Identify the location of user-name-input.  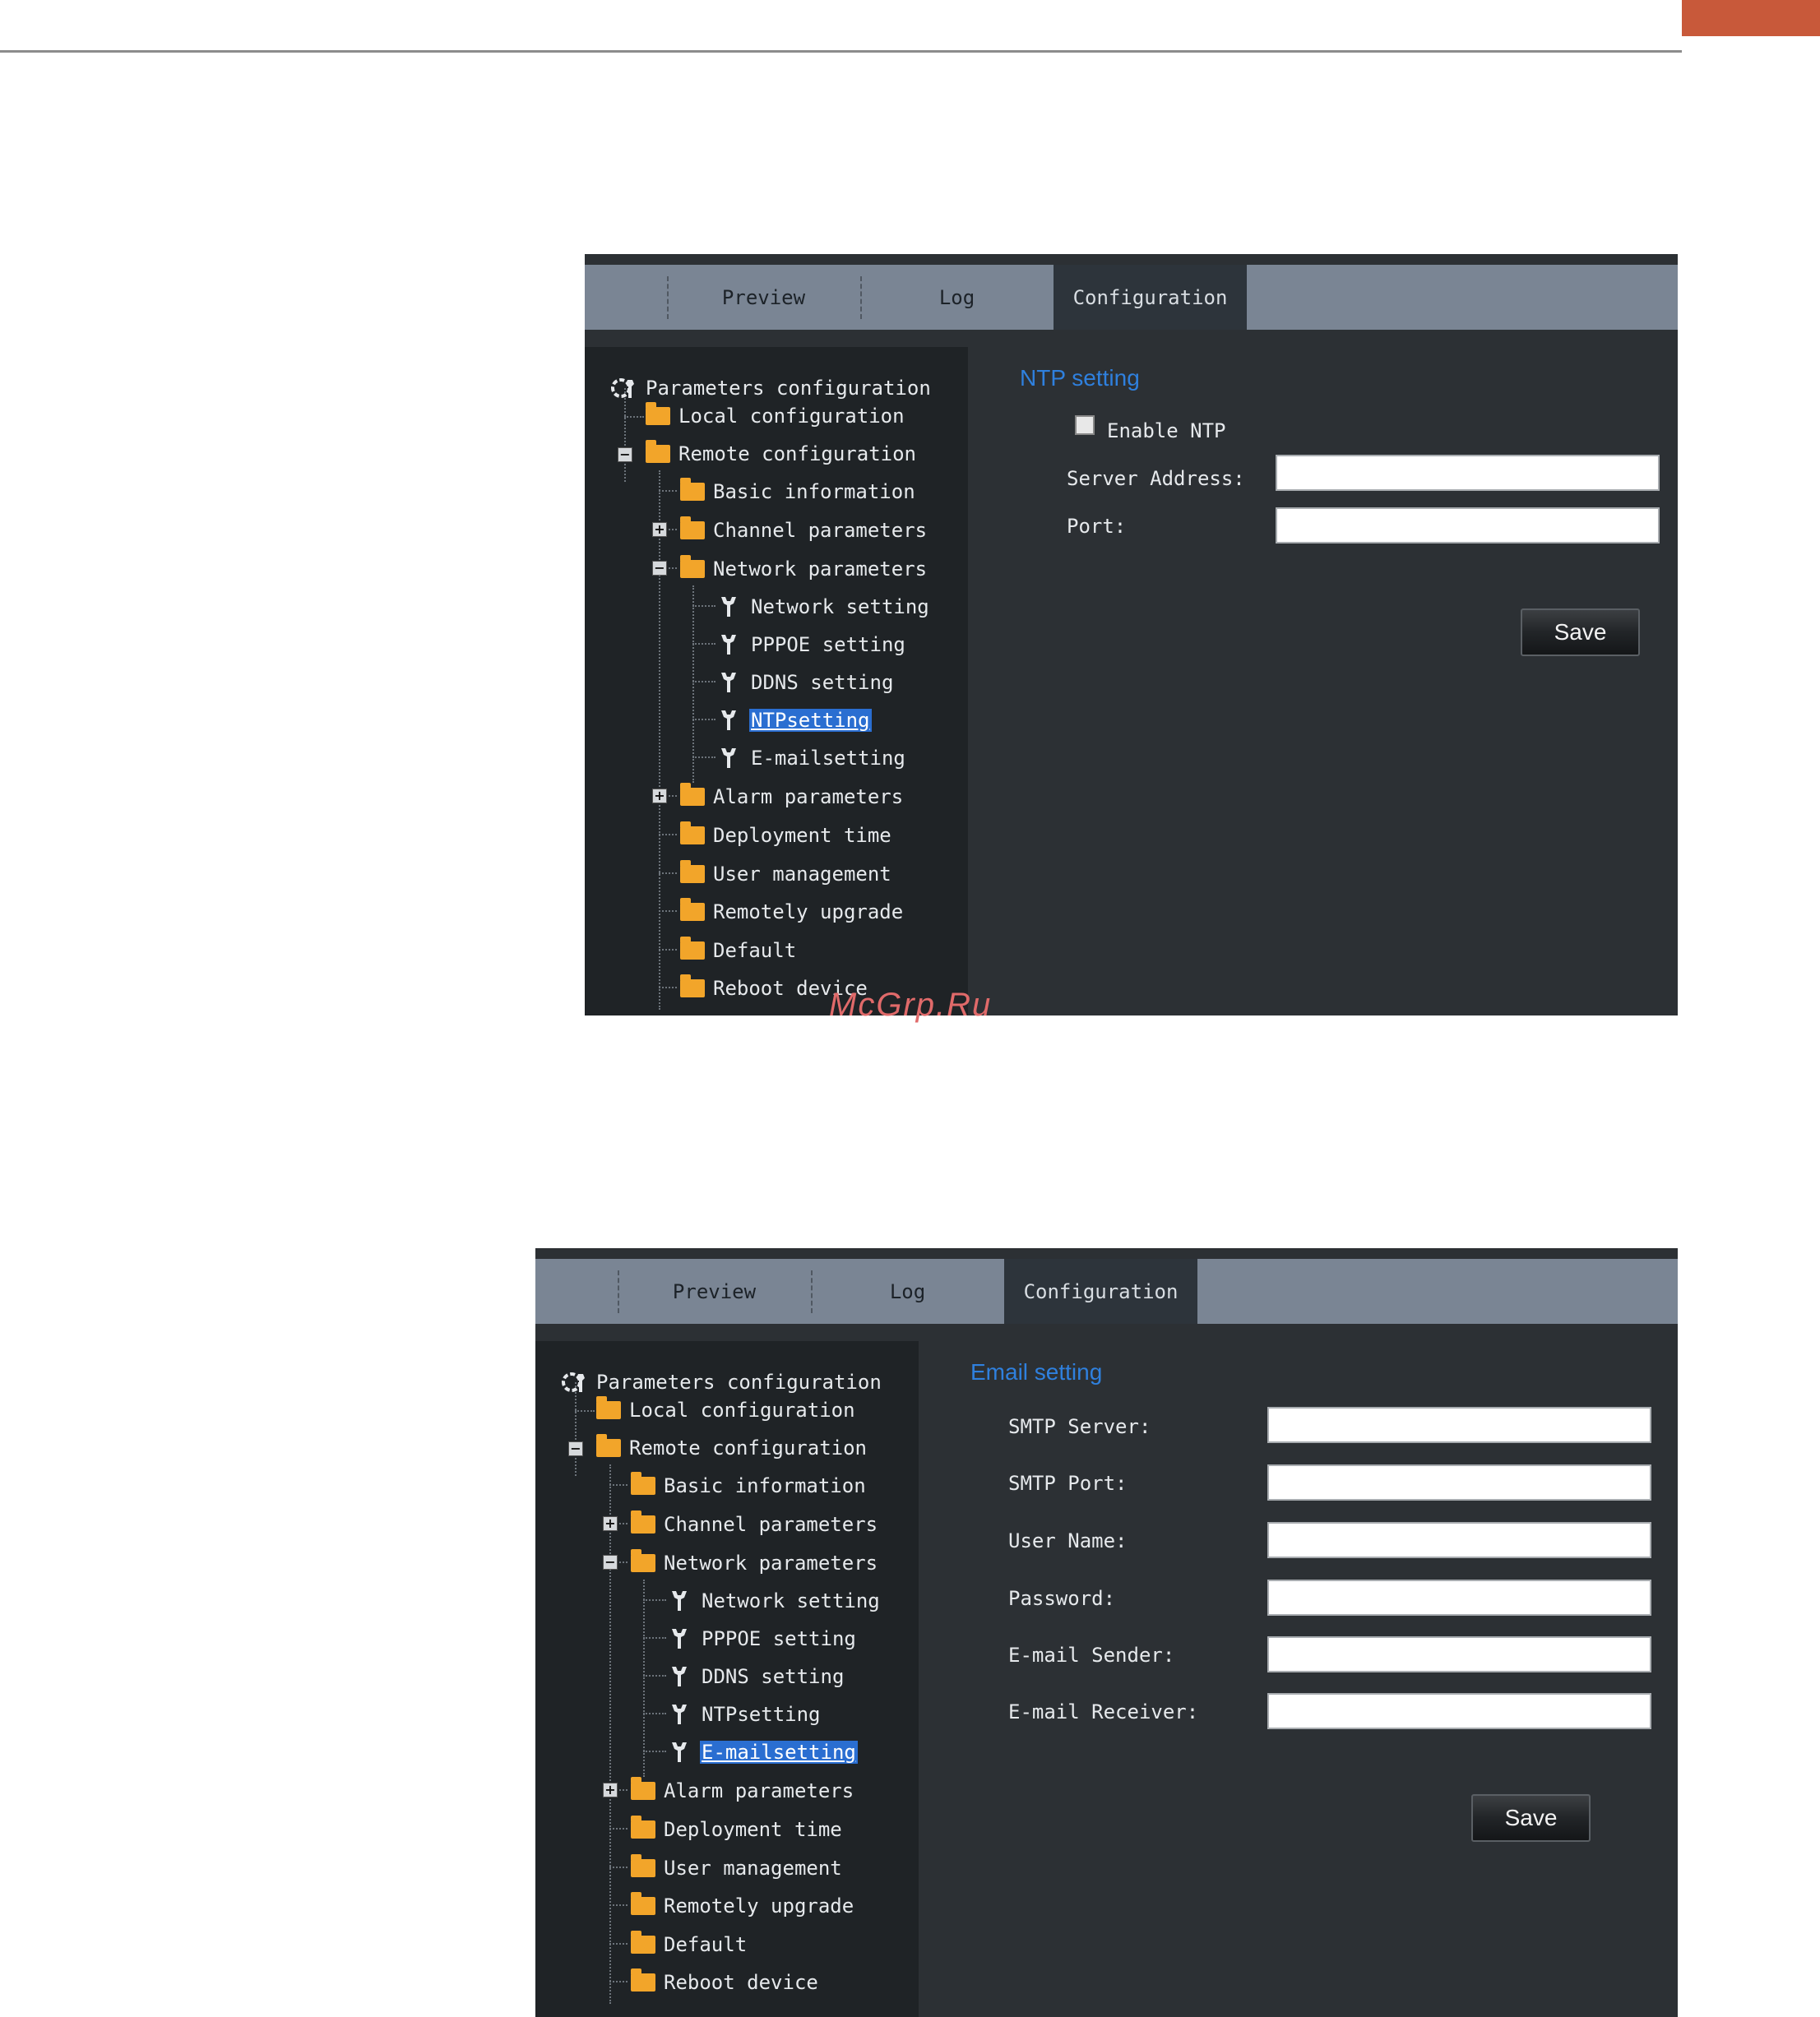
(1459, 1540).